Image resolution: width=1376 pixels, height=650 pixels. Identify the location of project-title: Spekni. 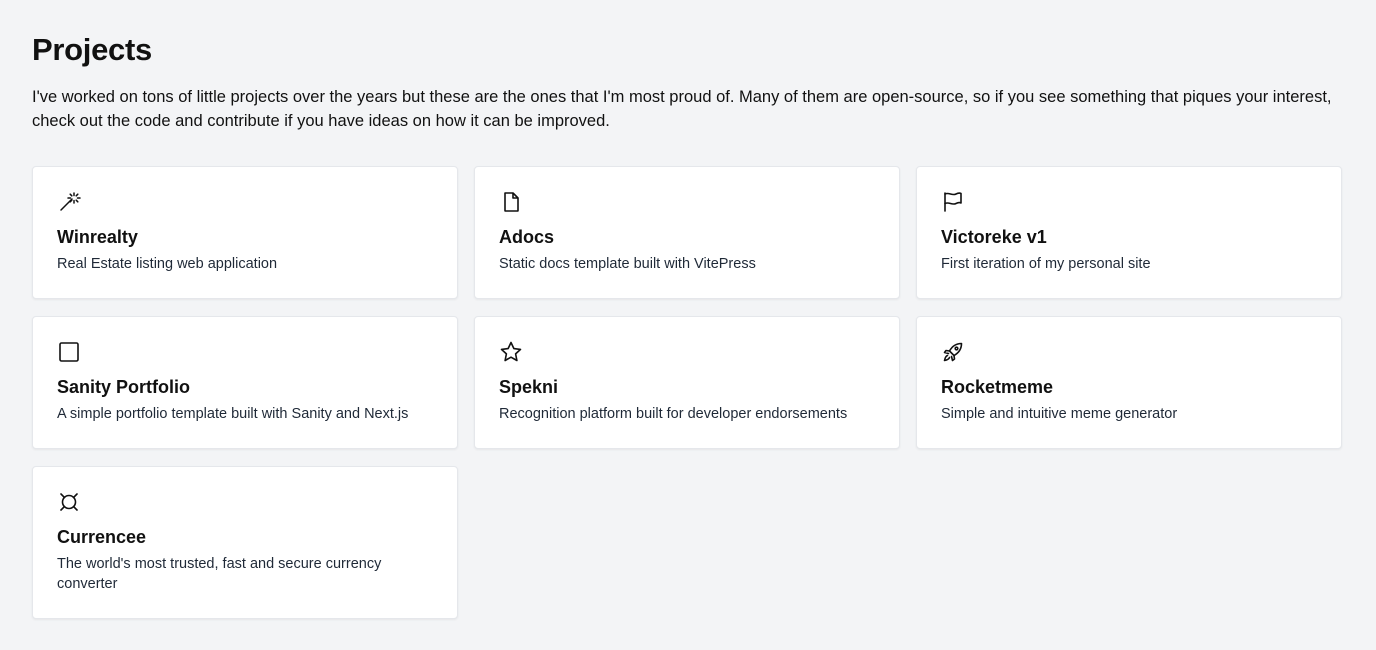
(529, 387).